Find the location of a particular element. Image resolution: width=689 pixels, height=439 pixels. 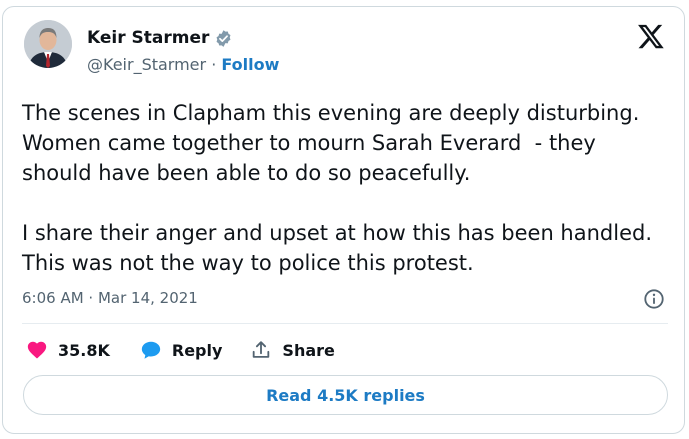

x-logo-icon is located at coordinates (651, 36).